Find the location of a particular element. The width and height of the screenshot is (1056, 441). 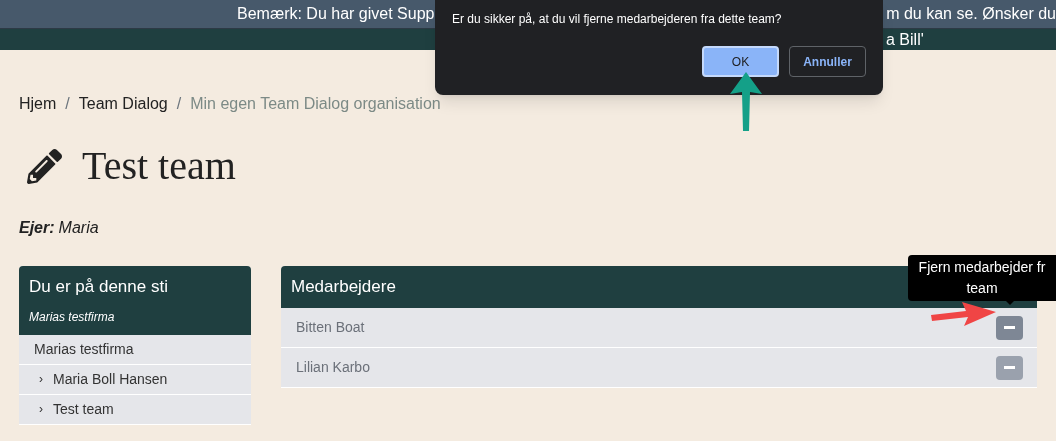

card-subtitle: Marias testfirma is located at coordinates (72, 317).